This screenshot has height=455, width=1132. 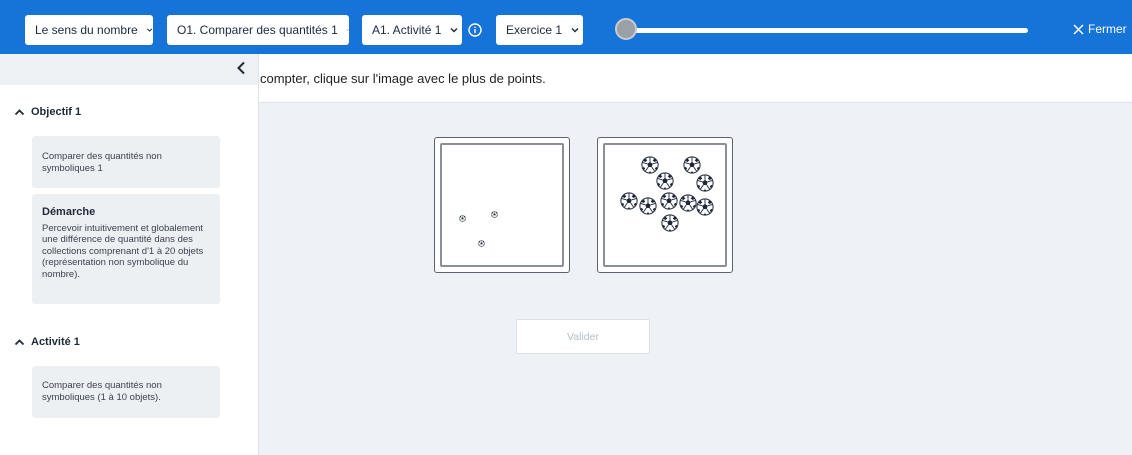 What do you see at coordinates (86, 30) in the screenshot?
I see `domain-select-label: Le sens du nombre` at bounding box center [86, 30].